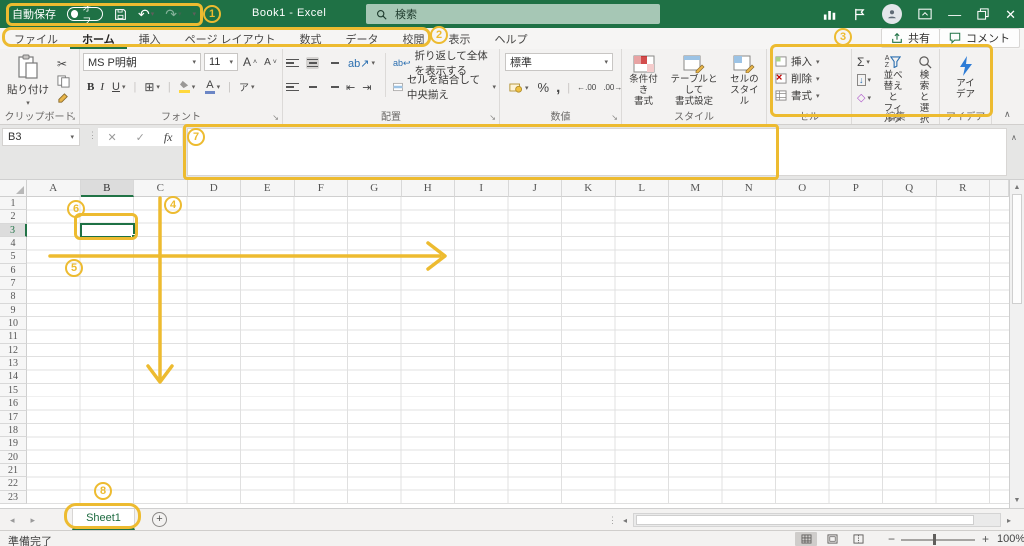 The height and width of the screenshot is (546, 1024). Describe the element at coordinates (1014, 137) in the screenshot. I see `collapse-formula-bar-icon: ∧` at that location.